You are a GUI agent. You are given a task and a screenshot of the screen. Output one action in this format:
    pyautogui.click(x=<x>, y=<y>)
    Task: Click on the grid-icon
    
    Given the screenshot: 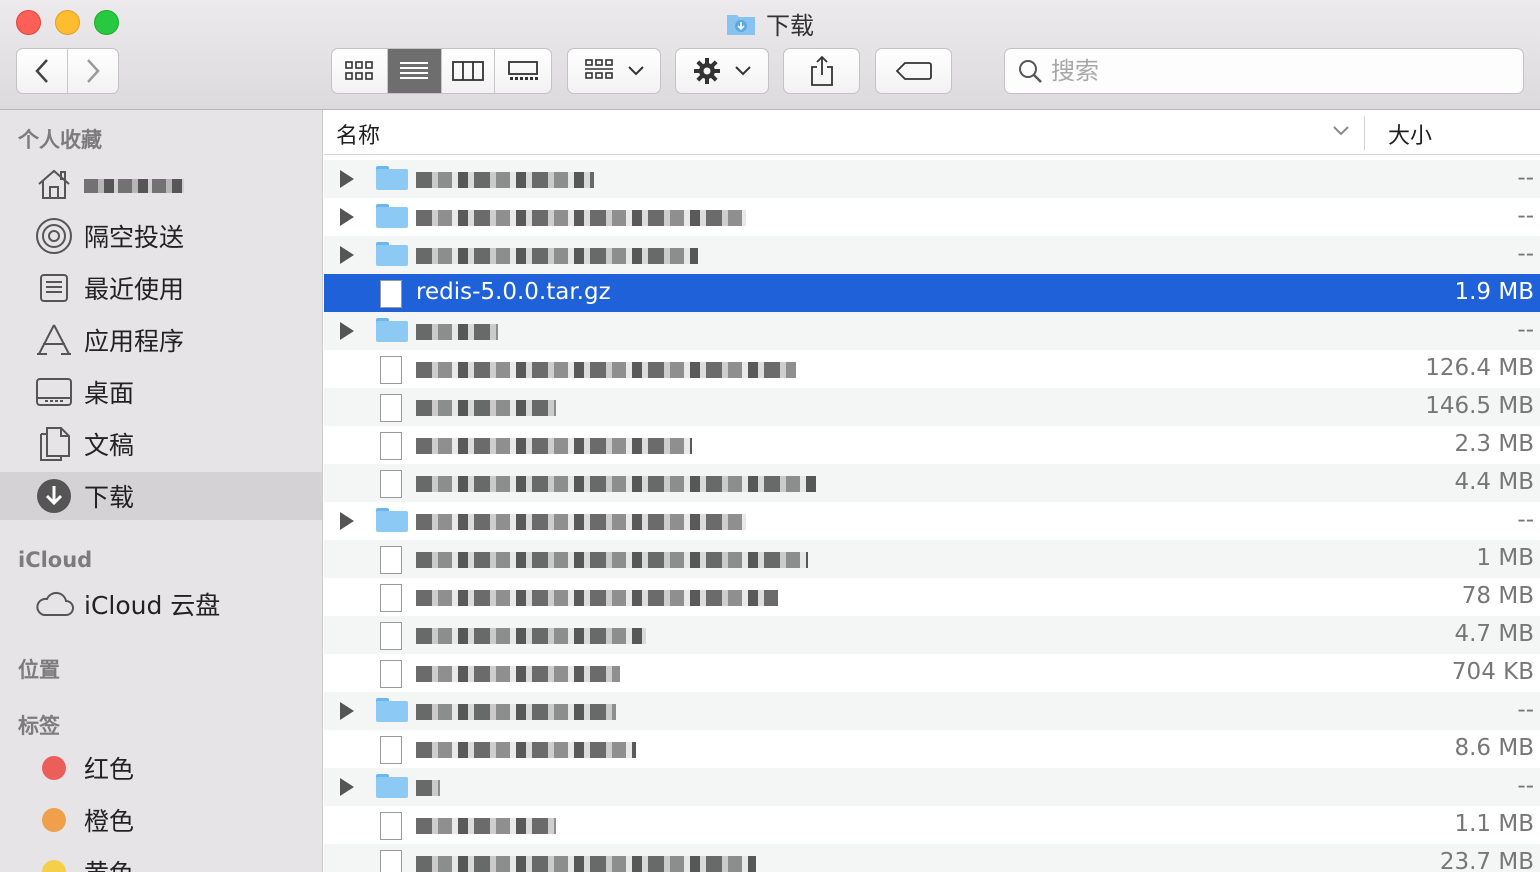 What is the action you would take?
    pyautogui.click(x=359, y=70)
    